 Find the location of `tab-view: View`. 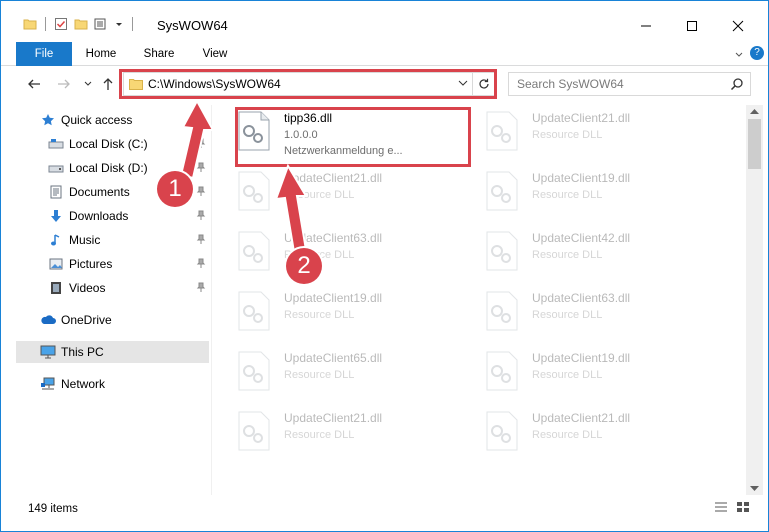

tab-view: View is located at coordinates (215, 54).